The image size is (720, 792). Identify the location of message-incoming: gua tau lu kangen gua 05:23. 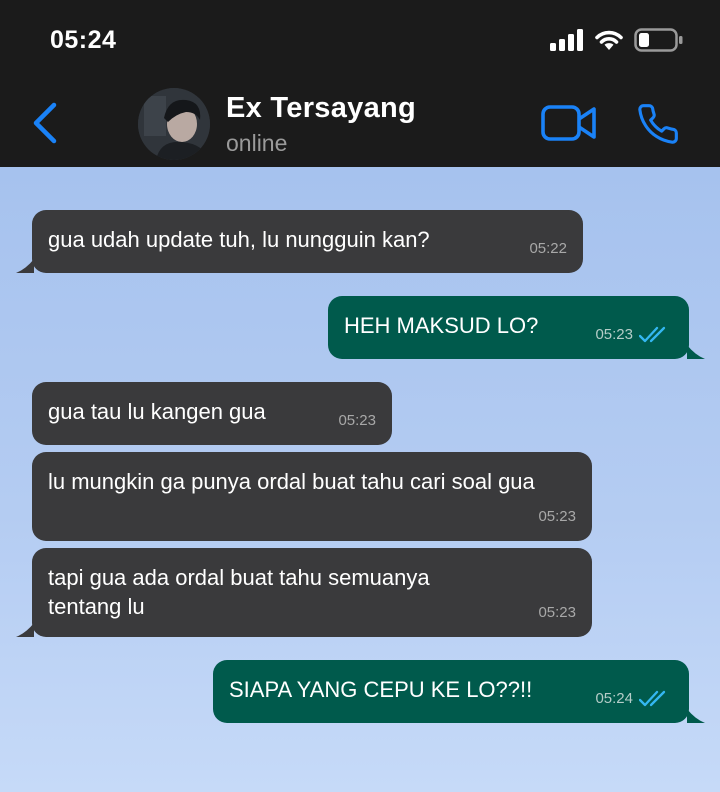
(212, 413).